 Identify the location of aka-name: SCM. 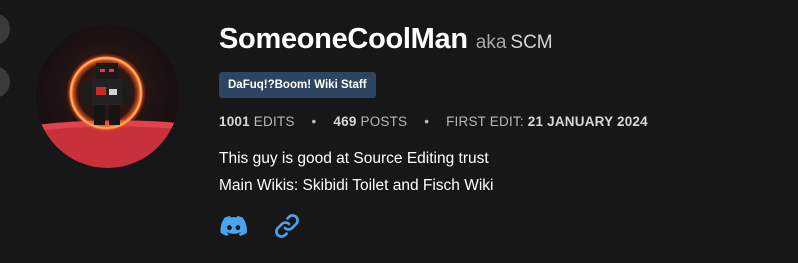
(531, 42).